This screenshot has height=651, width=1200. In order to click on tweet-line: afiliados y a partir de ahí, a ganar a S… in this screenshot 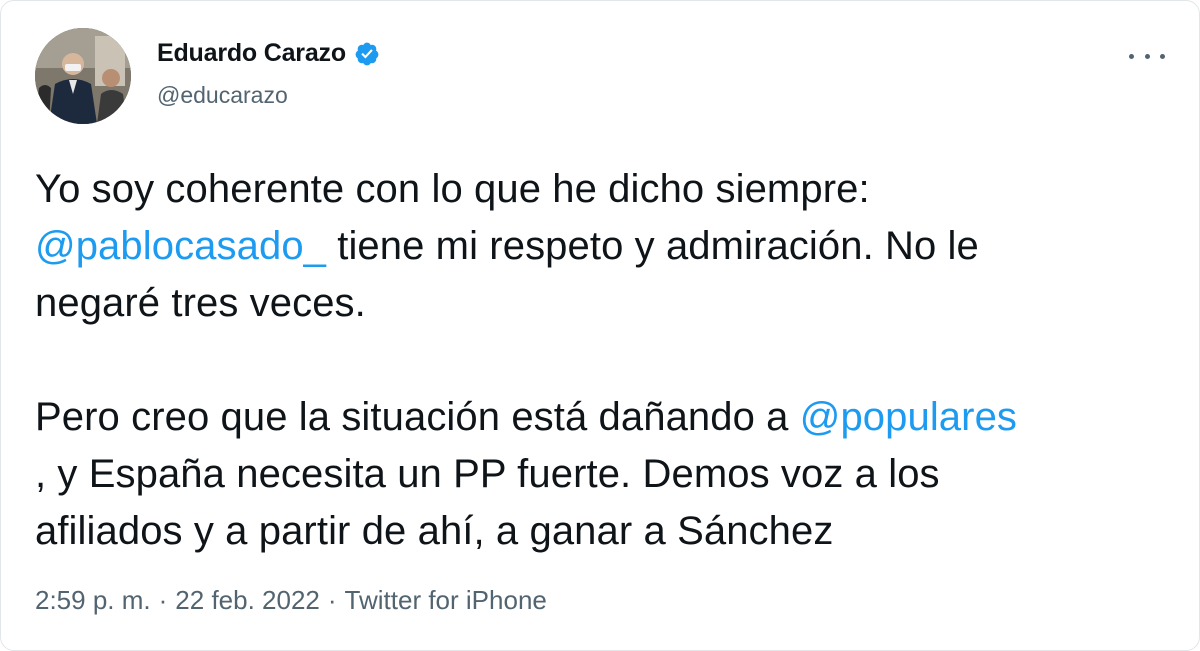, I will do `click(434, 531)`.